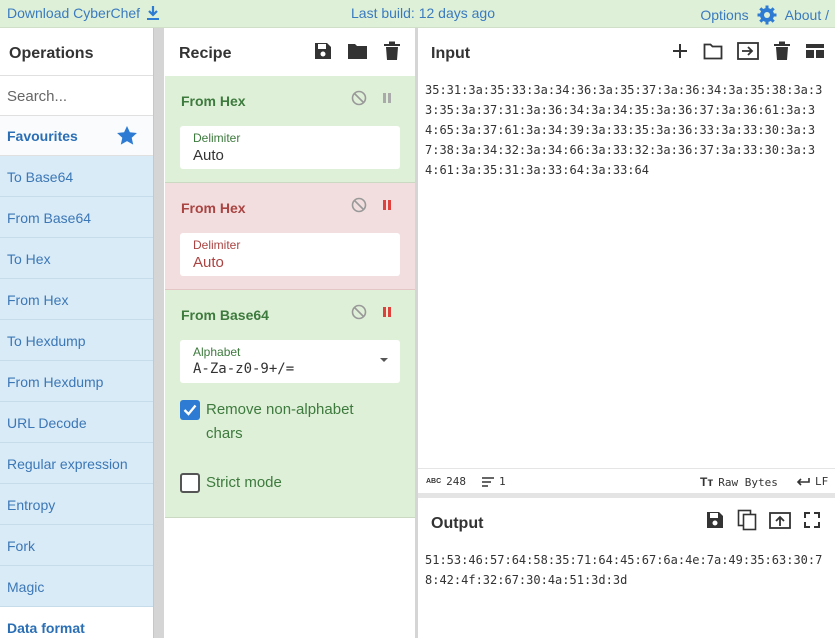 The width and height of the screenshot is (835, 638). Describe the element at coordinates (42, 136) in the screenshot. I see `favourites-label: Favourites` at that location.